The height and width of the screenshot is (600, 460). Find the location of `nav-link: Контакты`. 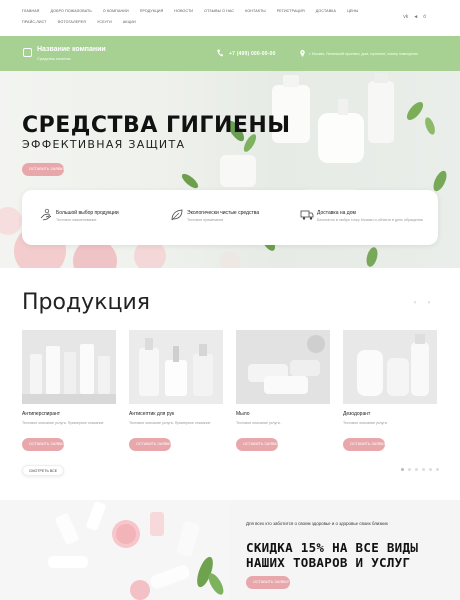

nav-link: Контакты is located at coordinates (255, 11).